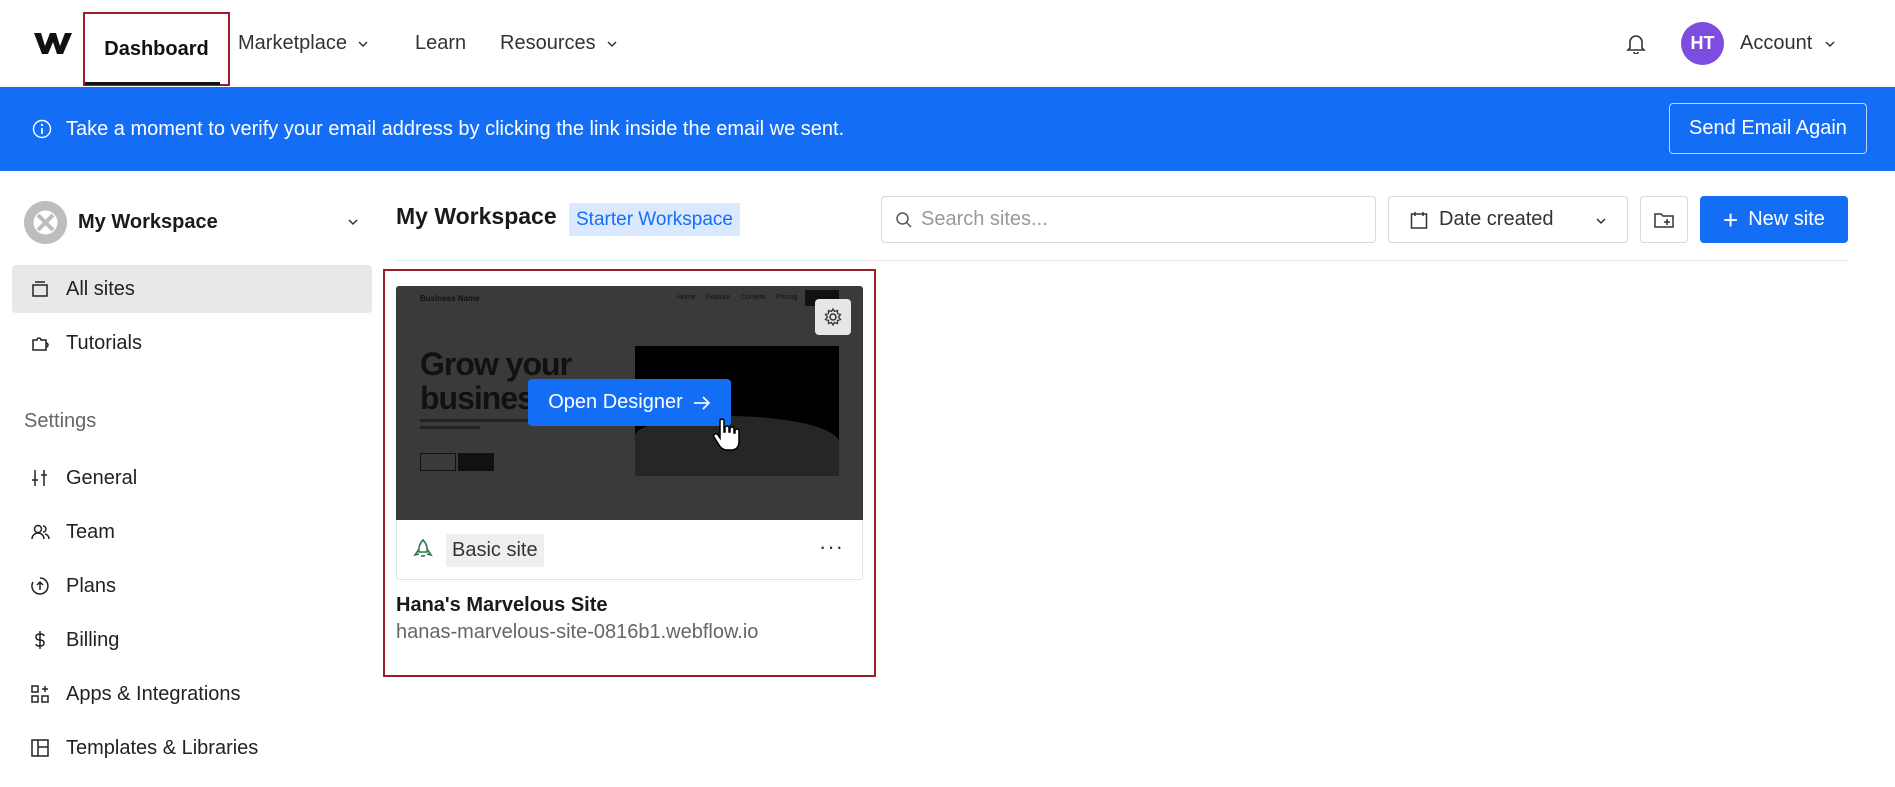 Image resolution: width=1895 pixels, height=787 pixels. What do you see at coordinates (423, 547) in the screenshot?
I see `rocket-icon` at bounding box center [423, 547].